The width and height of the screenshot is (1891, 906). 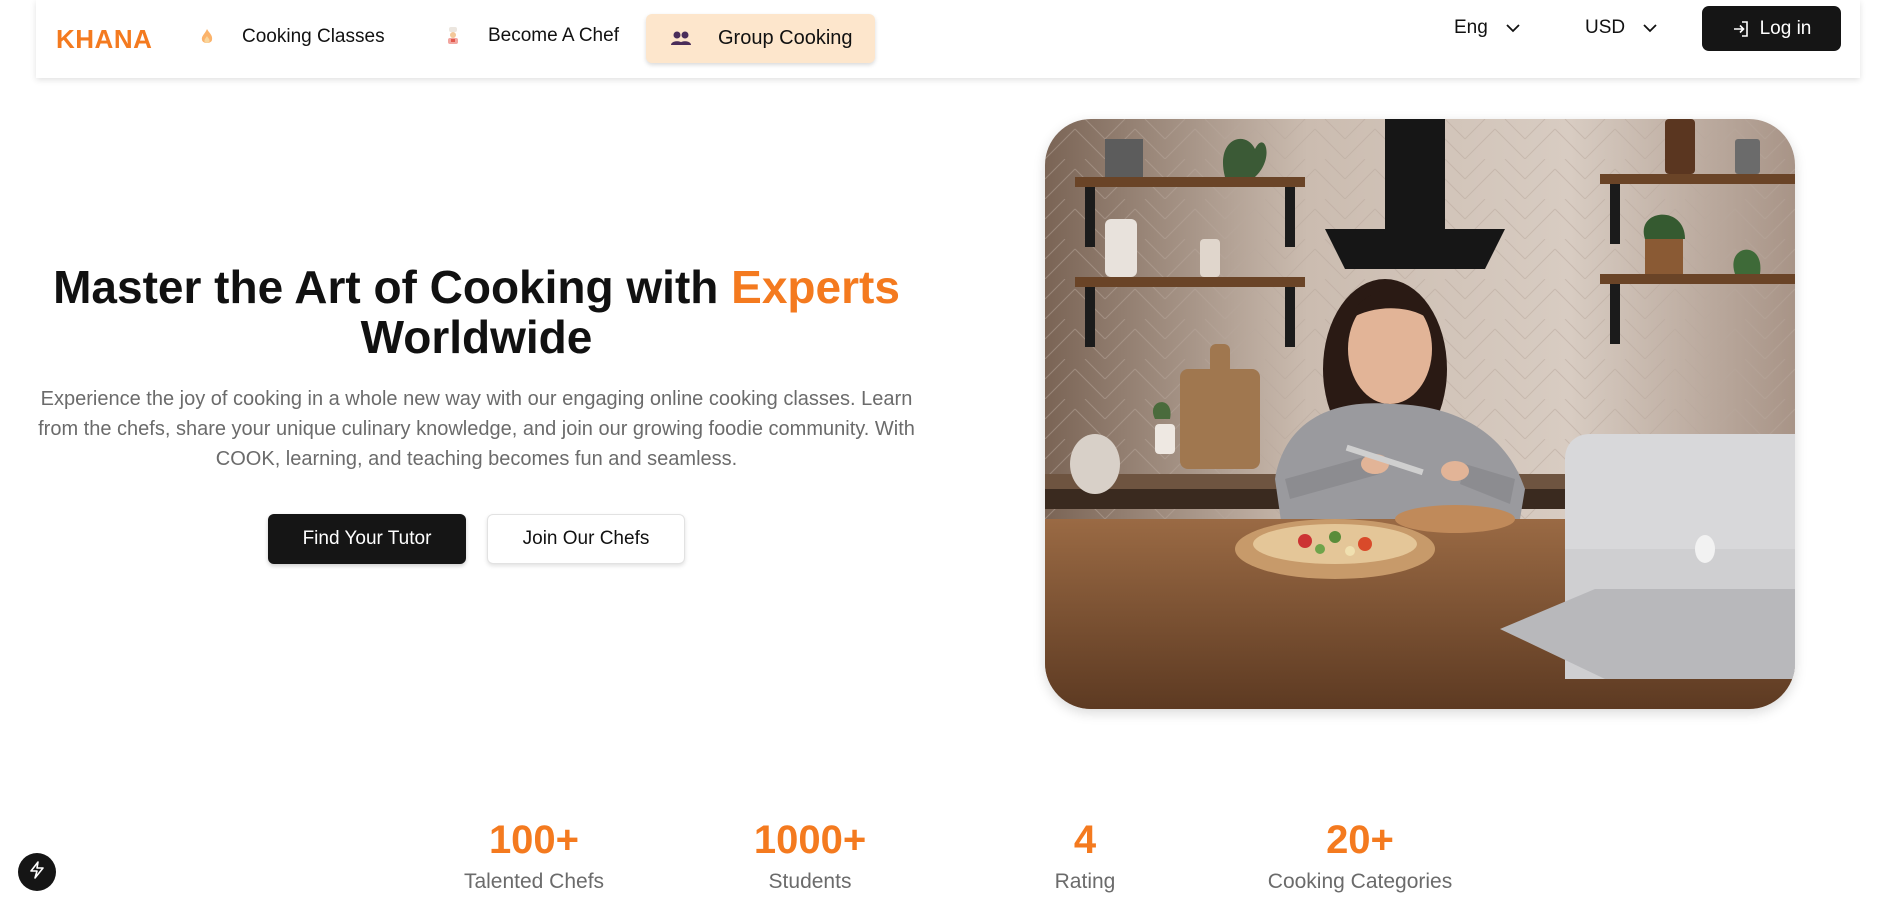 What do you see at coordinates (313, 36) in the screenshot?
I see `nav-item-label: Cooking Classes` at bounding box center [313, 36].